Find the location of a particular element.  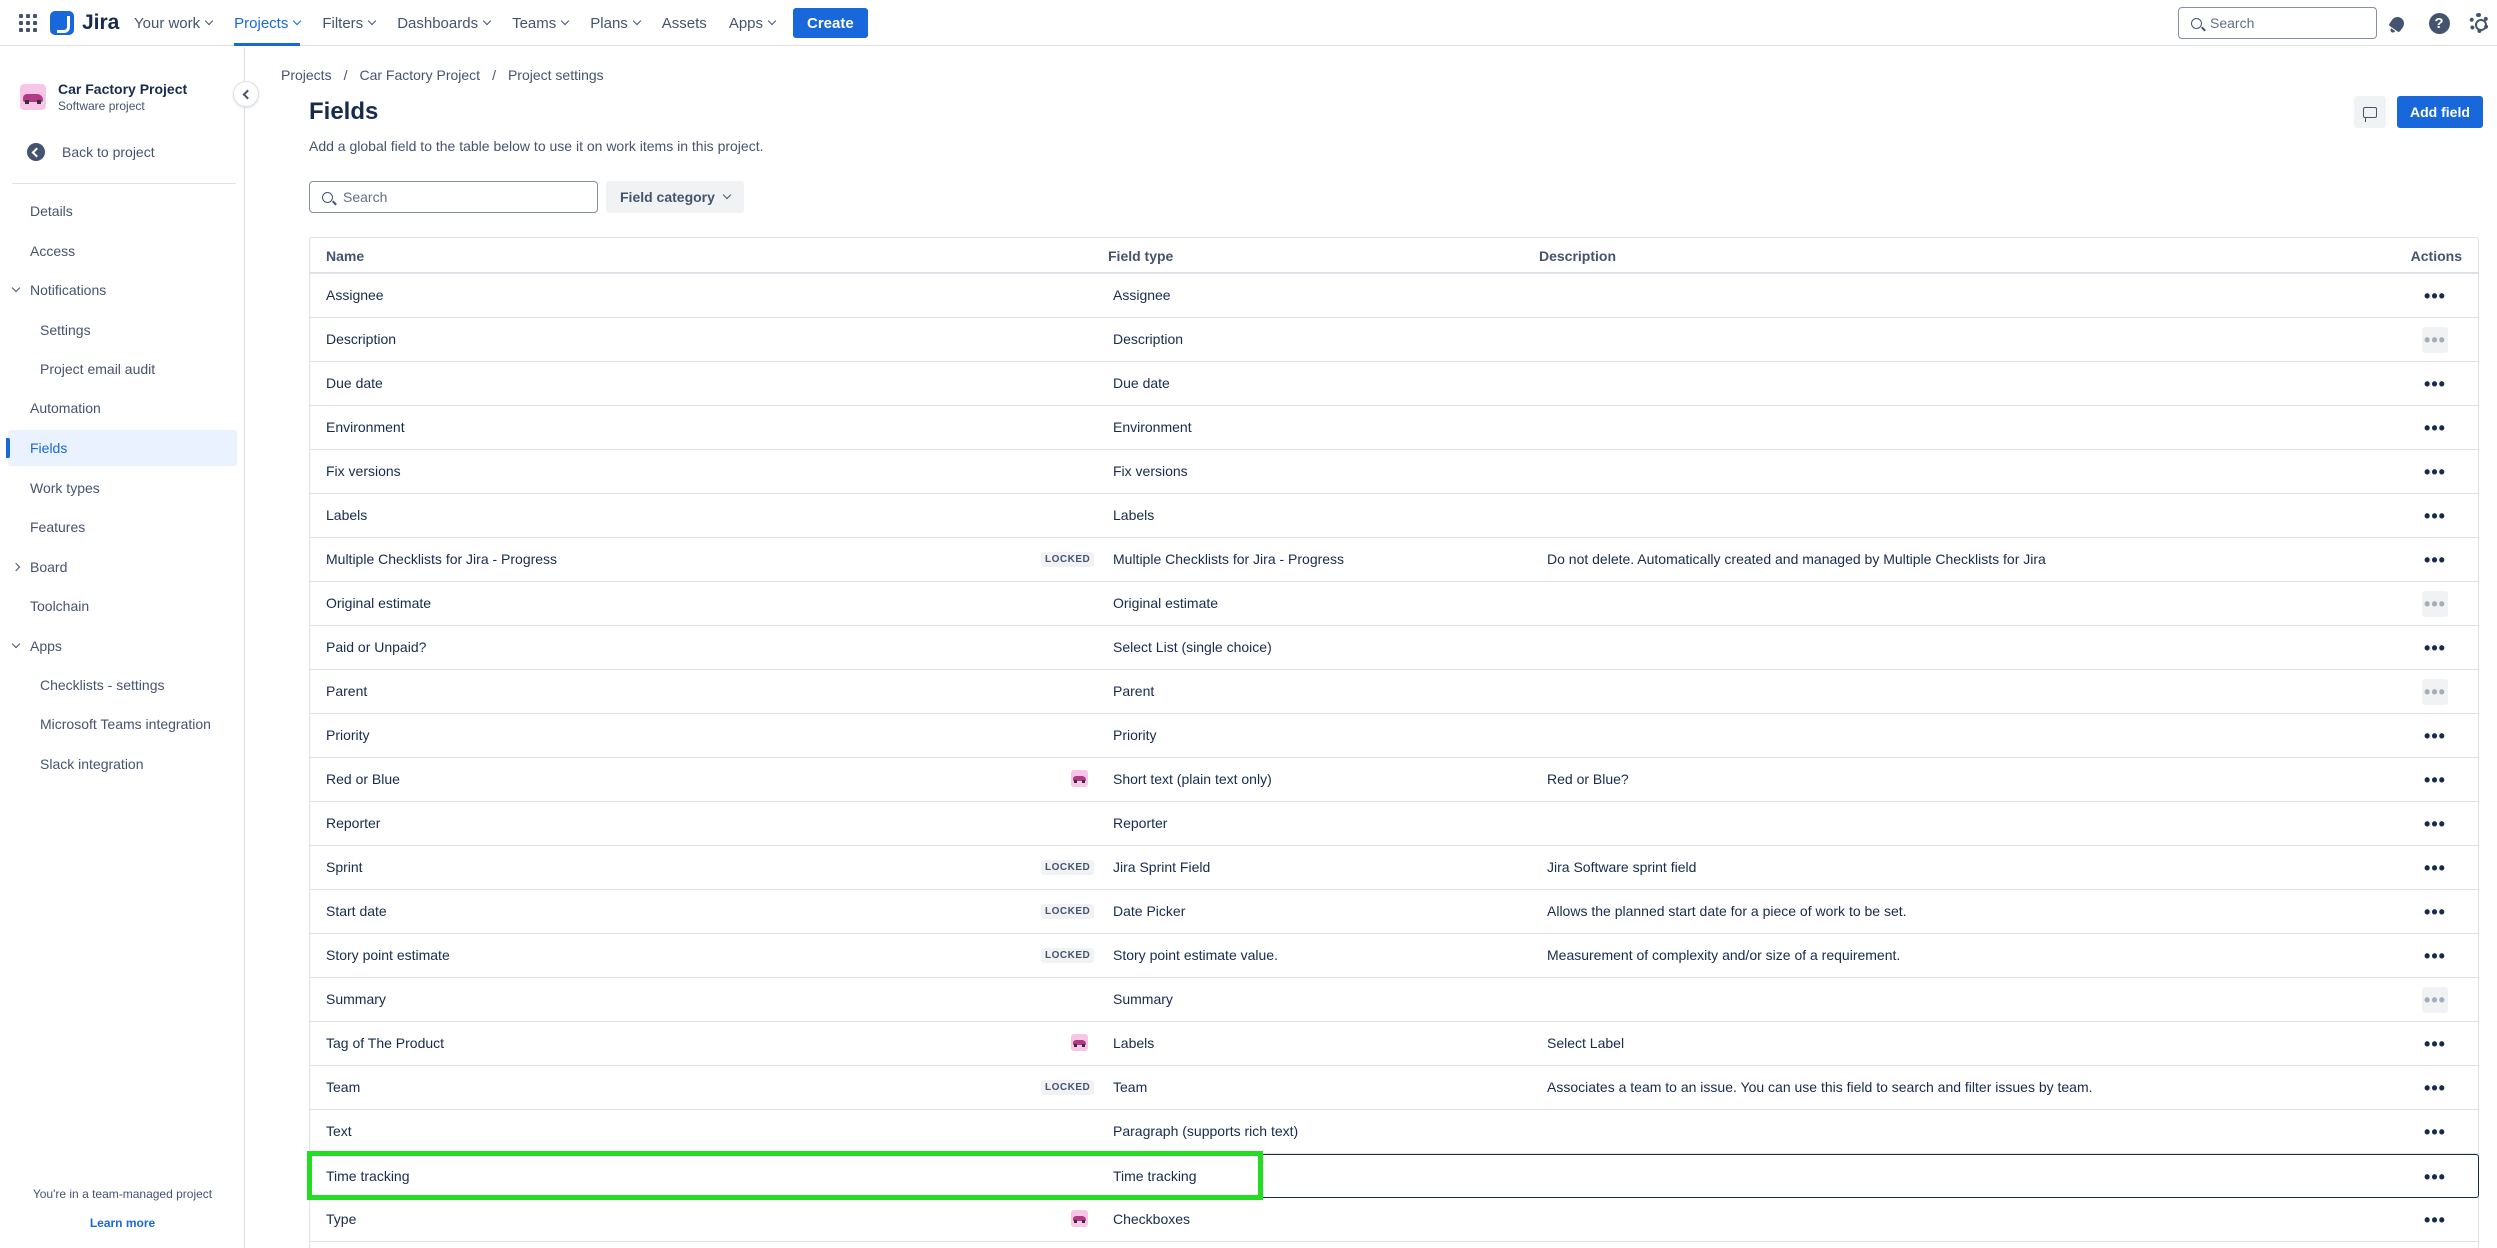

sidebar-item-label: Work types is located at coordinates (65, 488).